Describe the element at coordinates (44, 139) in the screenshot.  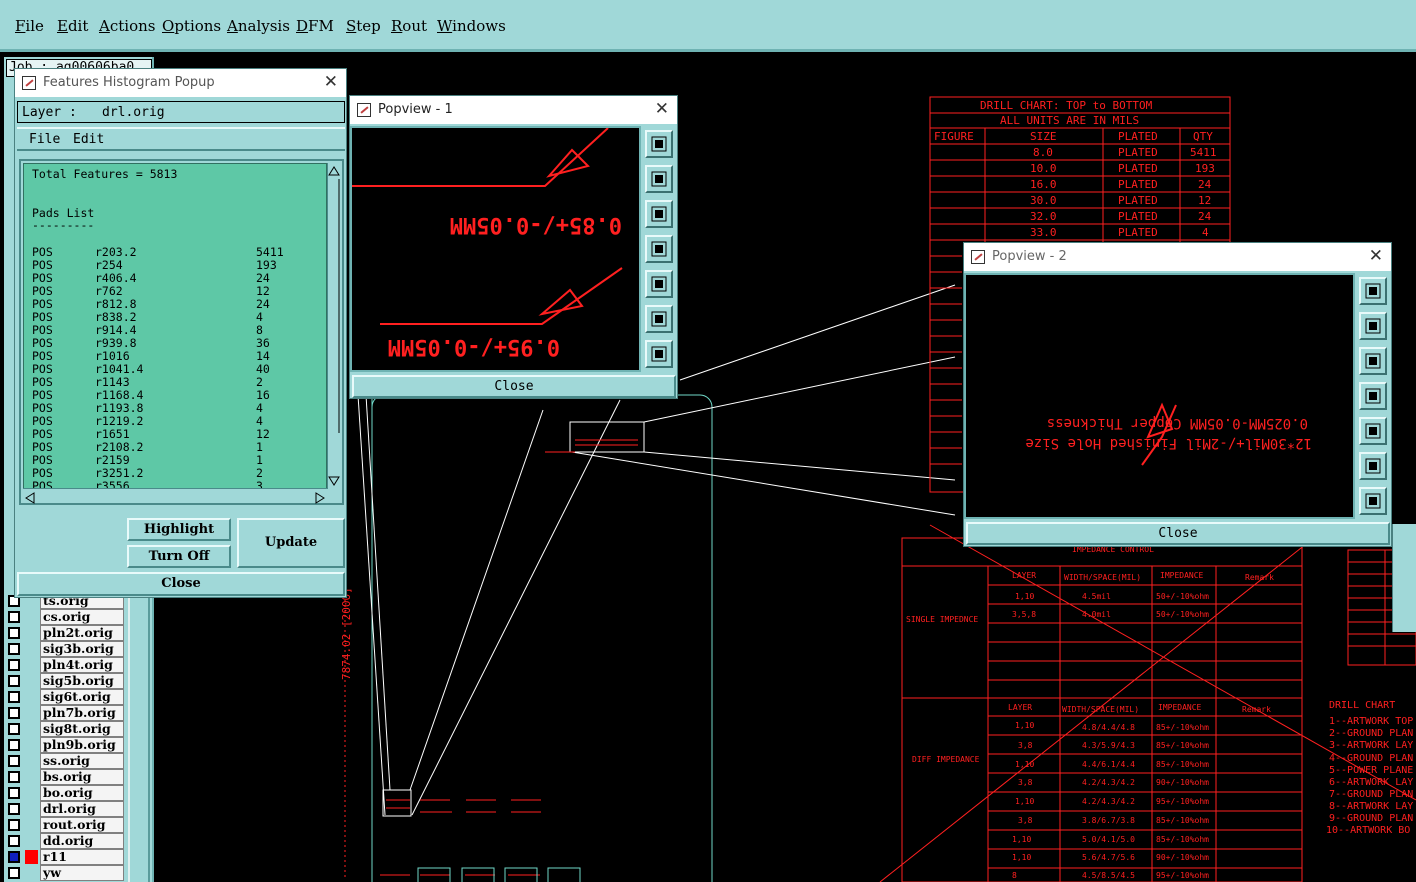
I see `histogram-menu-file: File` at that location.